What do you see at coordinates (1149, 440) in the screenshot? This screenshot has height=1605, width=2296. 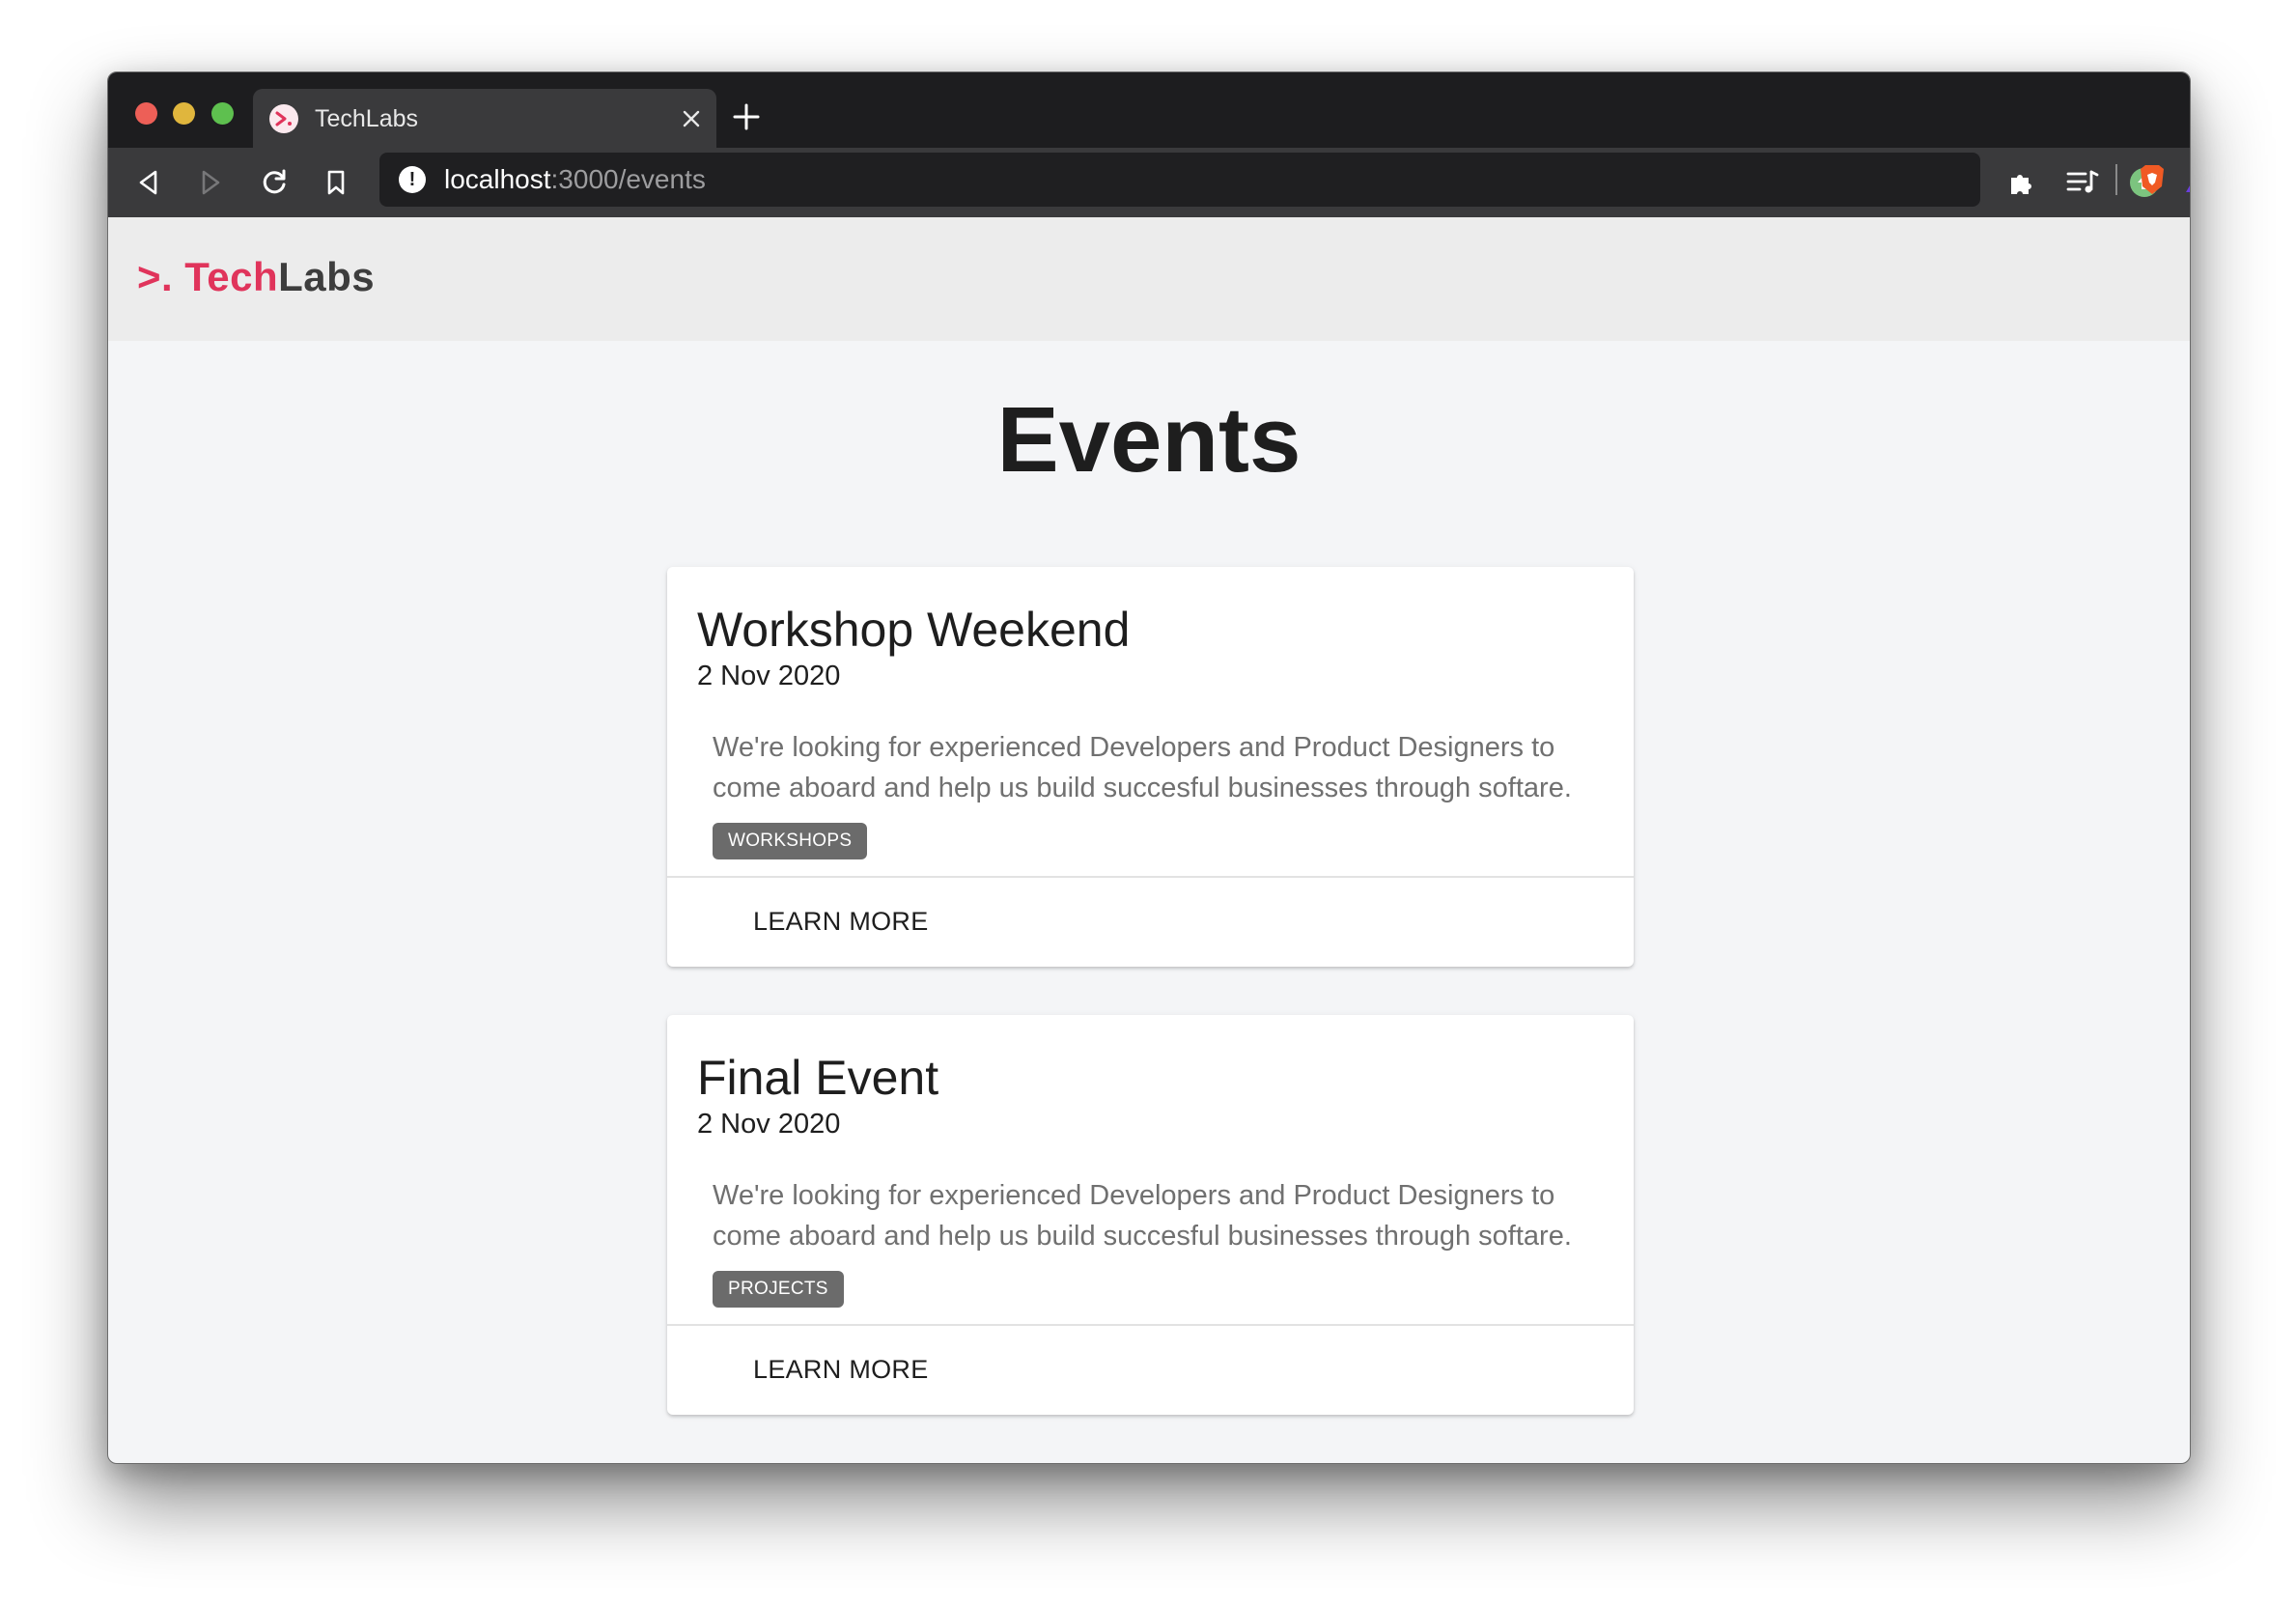 I see `page-title: Events` at bounding box center [1149, 440].